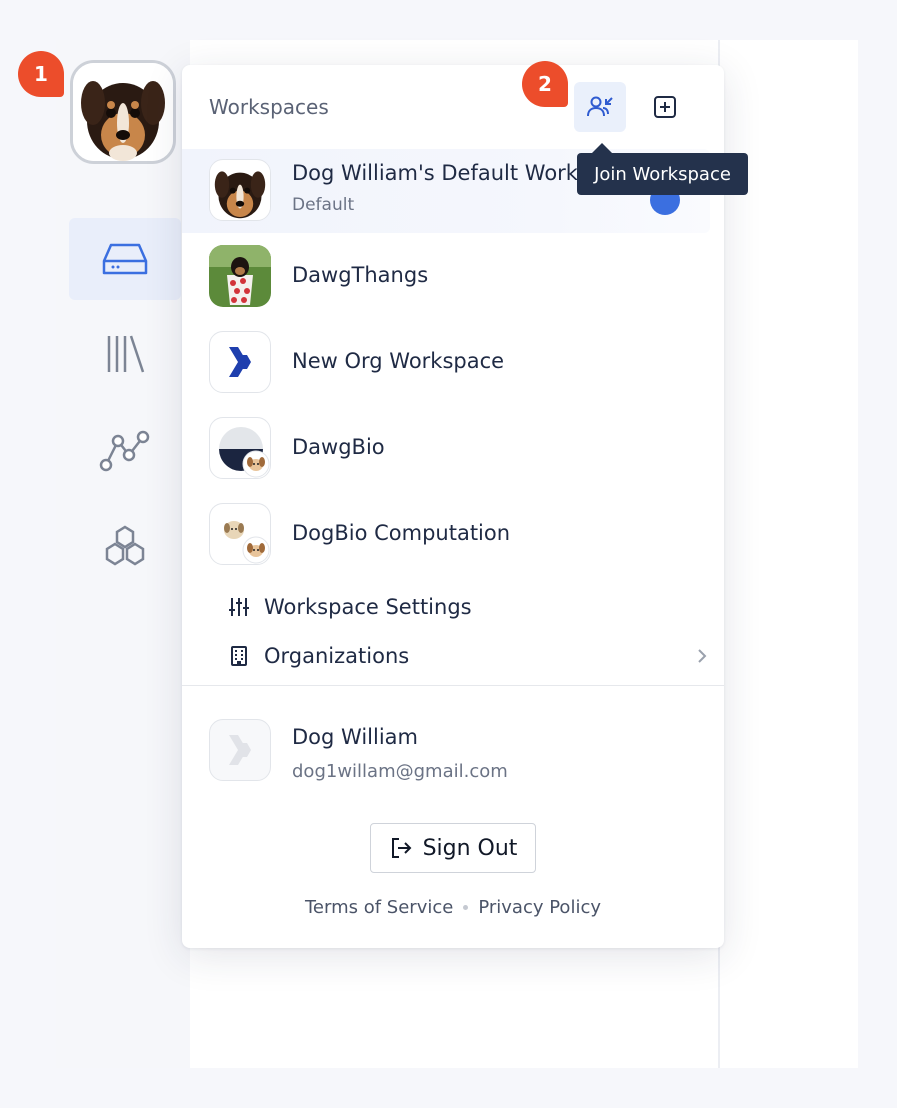 The image size is (897, 1108). I want to click on building-icon, so click(239, 656).